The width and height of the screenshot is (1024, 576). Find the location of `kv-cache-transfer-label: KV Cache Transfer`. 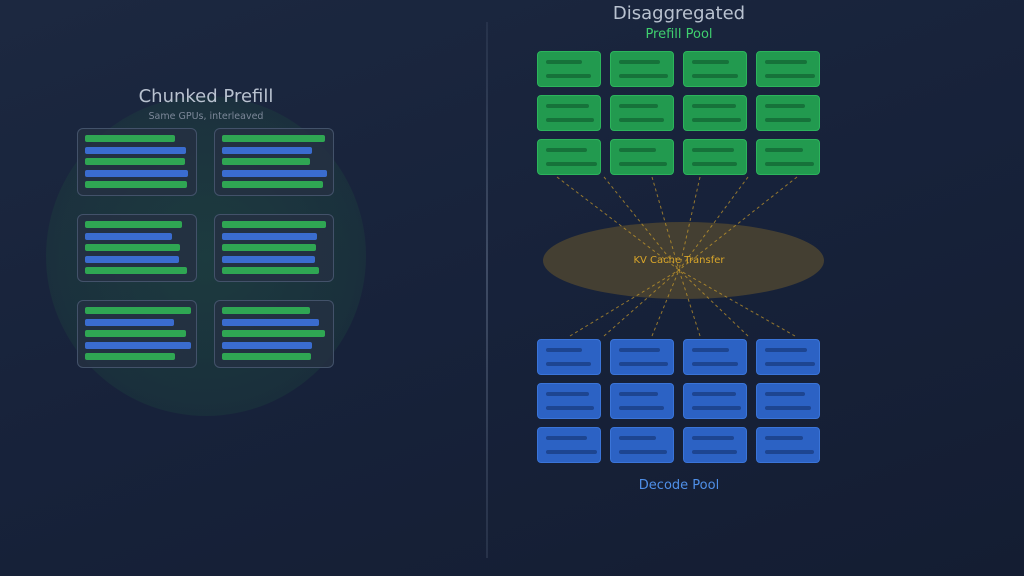

kv-cache-transfer-label: KV Cache Transfer is located at coordinates (679, 260).